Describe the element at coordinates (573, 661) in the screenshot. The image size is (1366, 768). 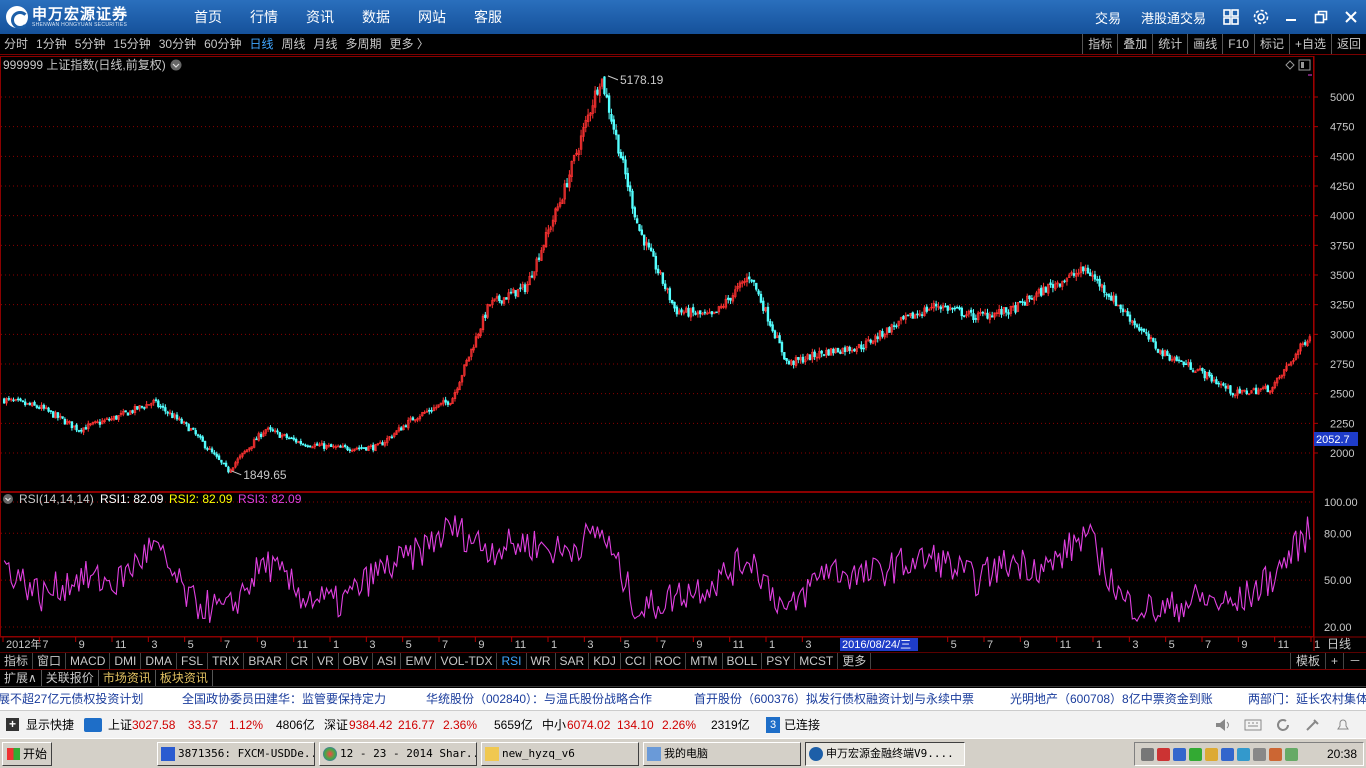
I see `ind-tab-sar: SAR` at that location.